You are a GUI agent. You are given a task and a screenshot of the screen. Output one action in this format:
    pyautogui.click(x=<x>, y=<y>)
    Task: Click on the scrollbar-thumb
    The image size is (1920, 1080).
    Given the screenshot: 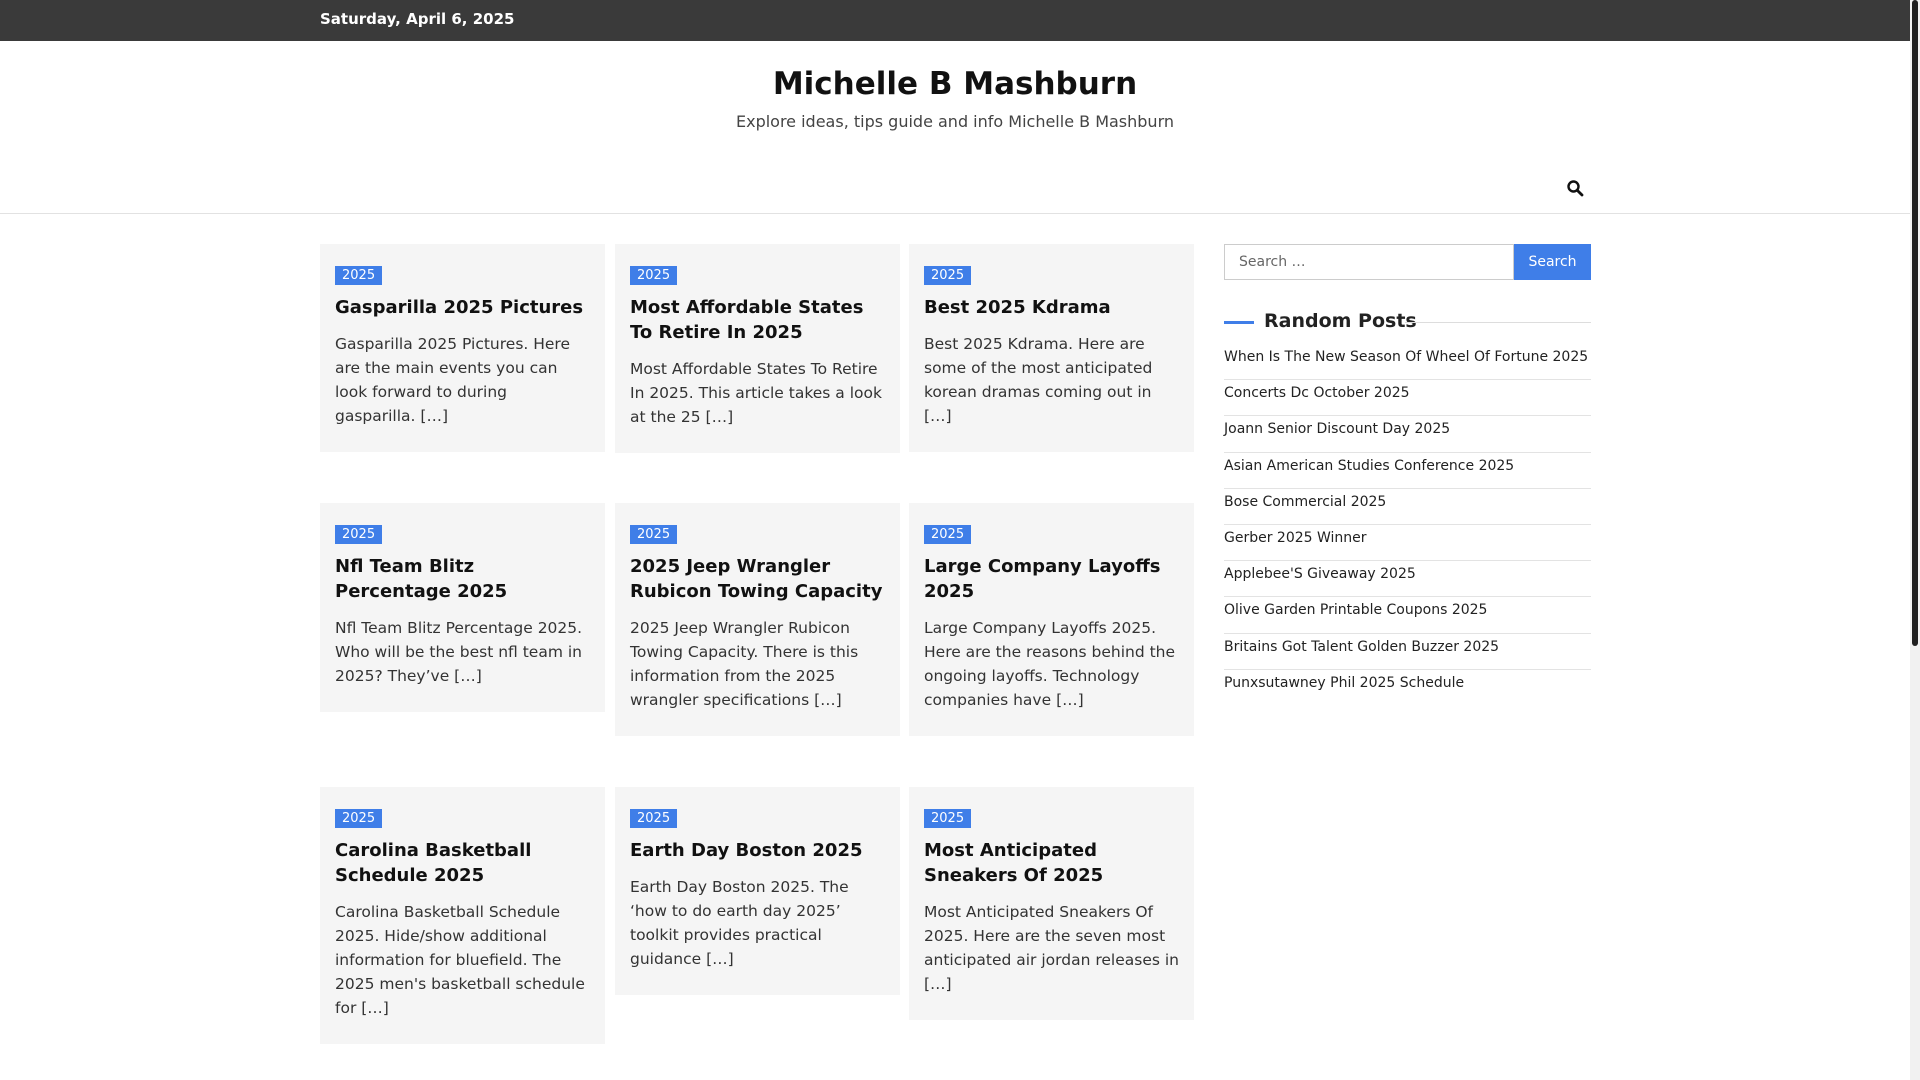 What is the action you would take?
    pyautogui.click(x=1915, y=323)
    